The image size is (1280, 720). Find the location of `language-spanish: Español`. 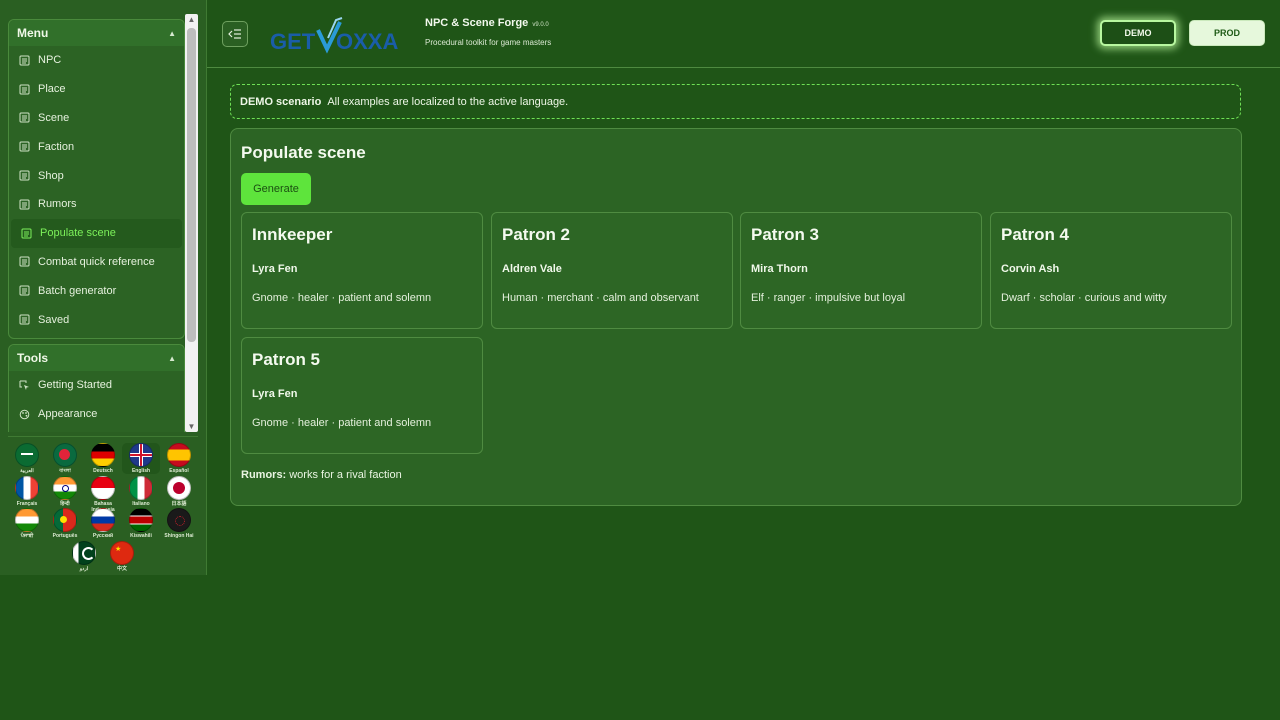

language-spanish: Español is located at coordinates (179, 458).